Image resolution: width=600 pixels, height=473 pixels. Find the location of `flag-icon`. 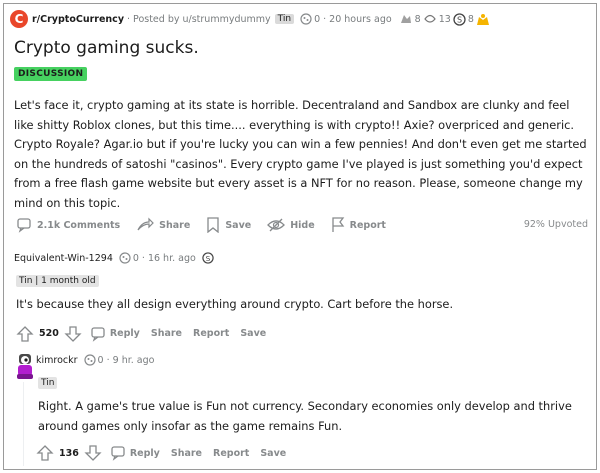

flag-icon is located at coordinates (338, 224).